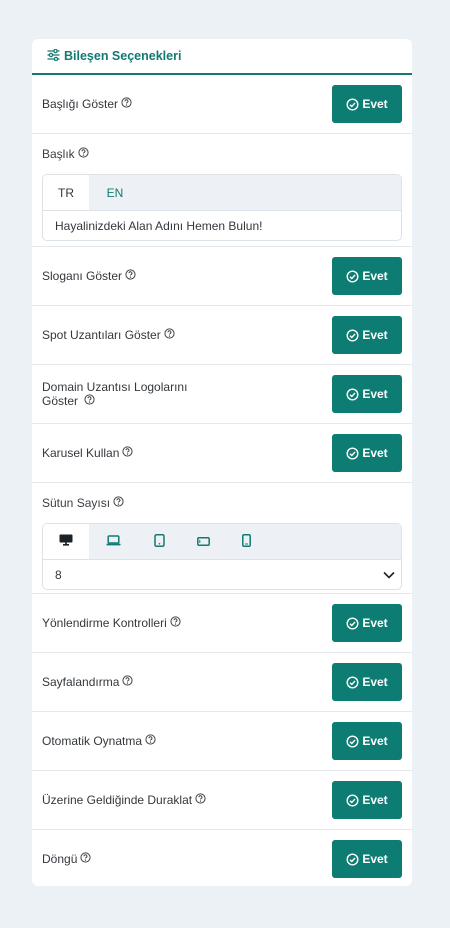 Image resolution: width=450 pixels, height=928 pixels. What do you see at coordinates (123, 56) in the screenshot?
I see `panel-title: Bileşen Seçenekleri` at bounding box center [123, 56].